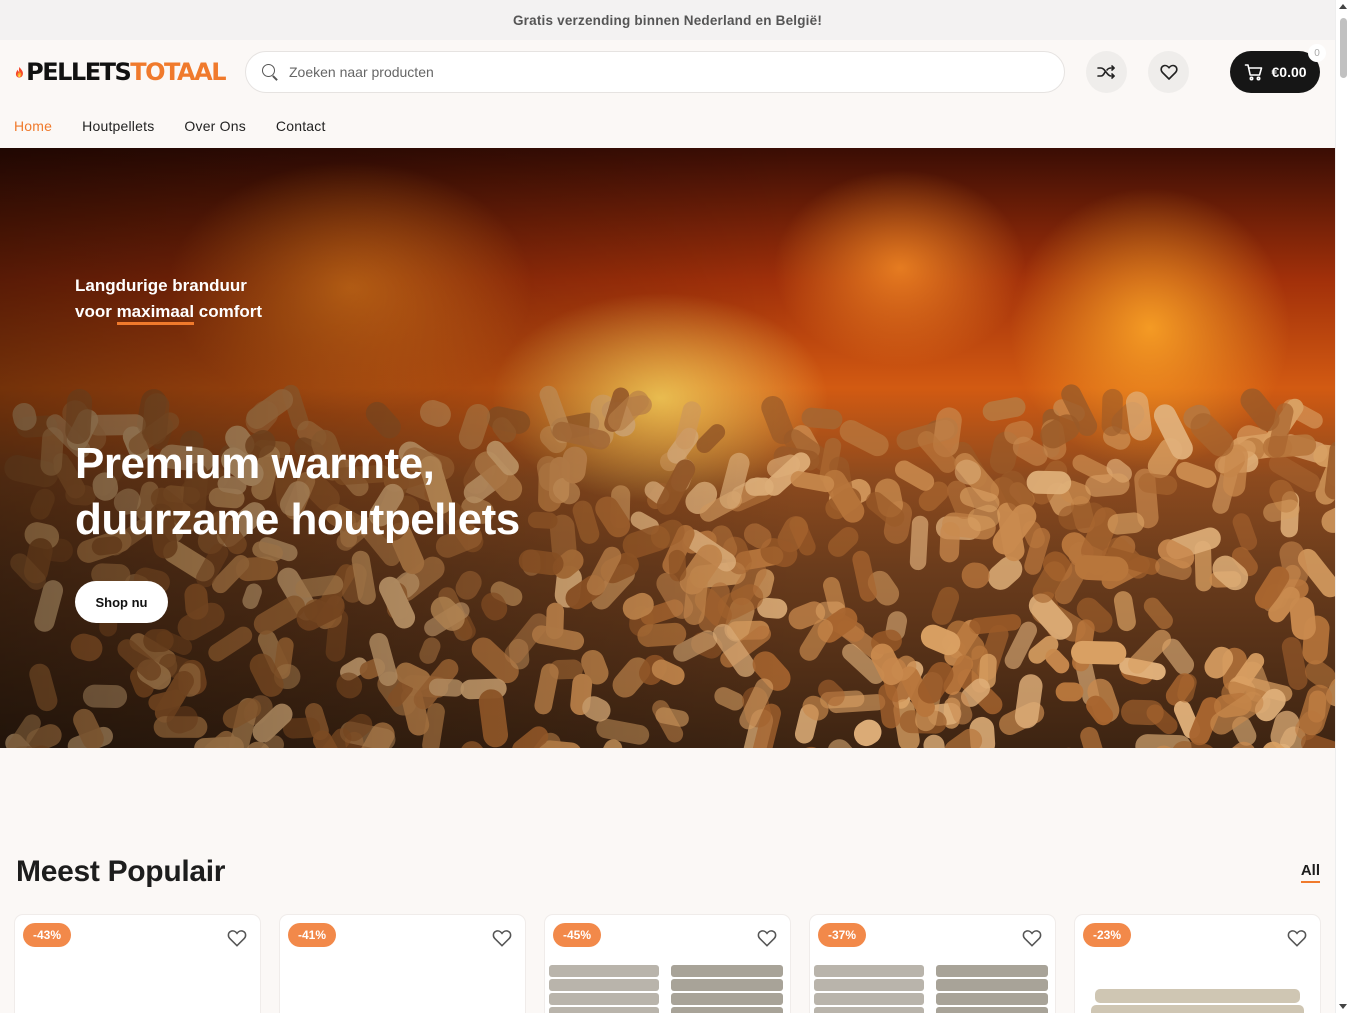 The image size is (1350, 1013). Describe the element at coordinates (126, 72) in the screenshot. I see `logo-text: PELLETSTOTAAL` at that location.